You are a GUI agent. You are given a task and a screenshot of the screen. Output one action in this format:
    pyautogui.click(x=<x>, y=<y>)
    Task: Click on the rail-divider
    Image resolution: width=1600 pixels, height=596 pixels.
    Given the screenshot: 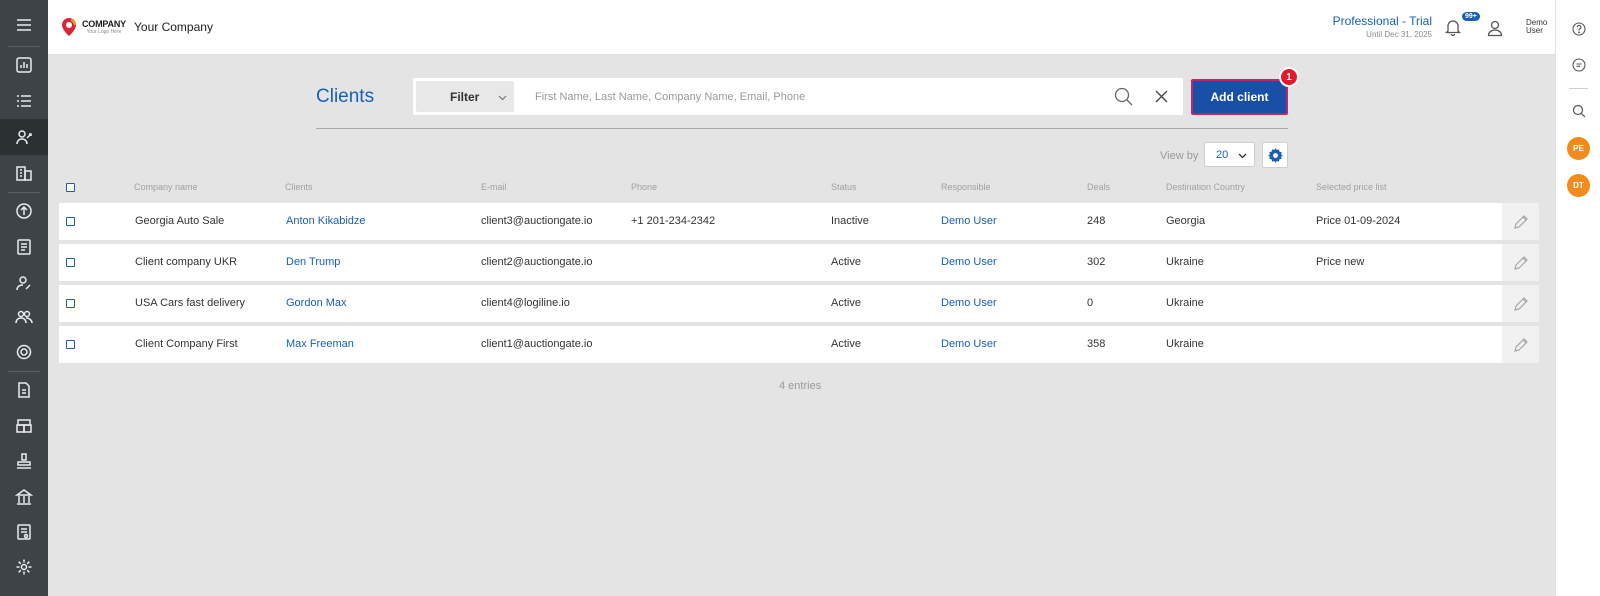 What is the action you would take?
    pyautogui.click(x=1578, y=88)
    